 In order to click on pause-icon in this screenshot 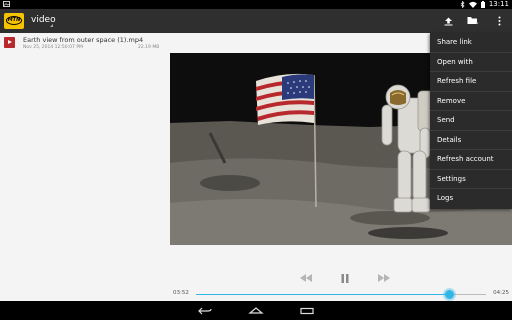, I will do `click(345, 278)`.